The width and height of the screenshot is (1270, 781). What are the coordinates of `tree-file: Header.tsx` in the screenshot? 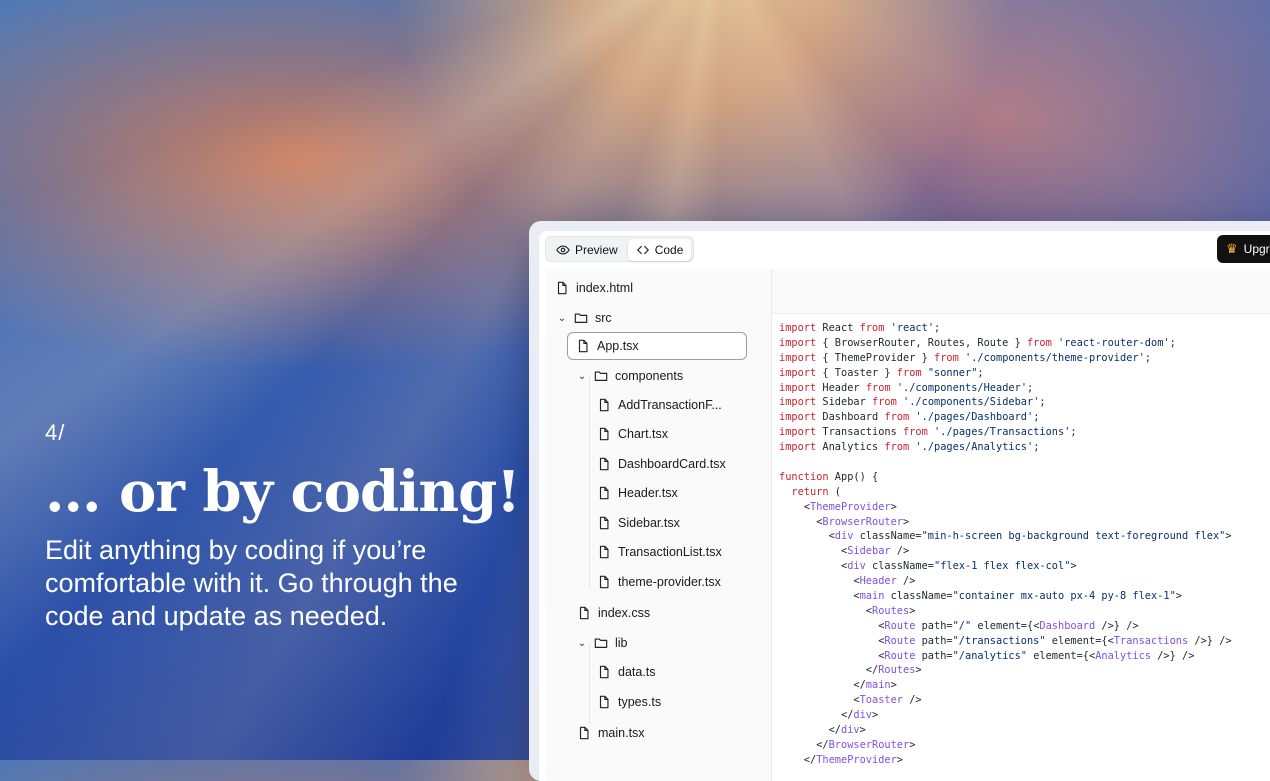 It's located at (637, 493).